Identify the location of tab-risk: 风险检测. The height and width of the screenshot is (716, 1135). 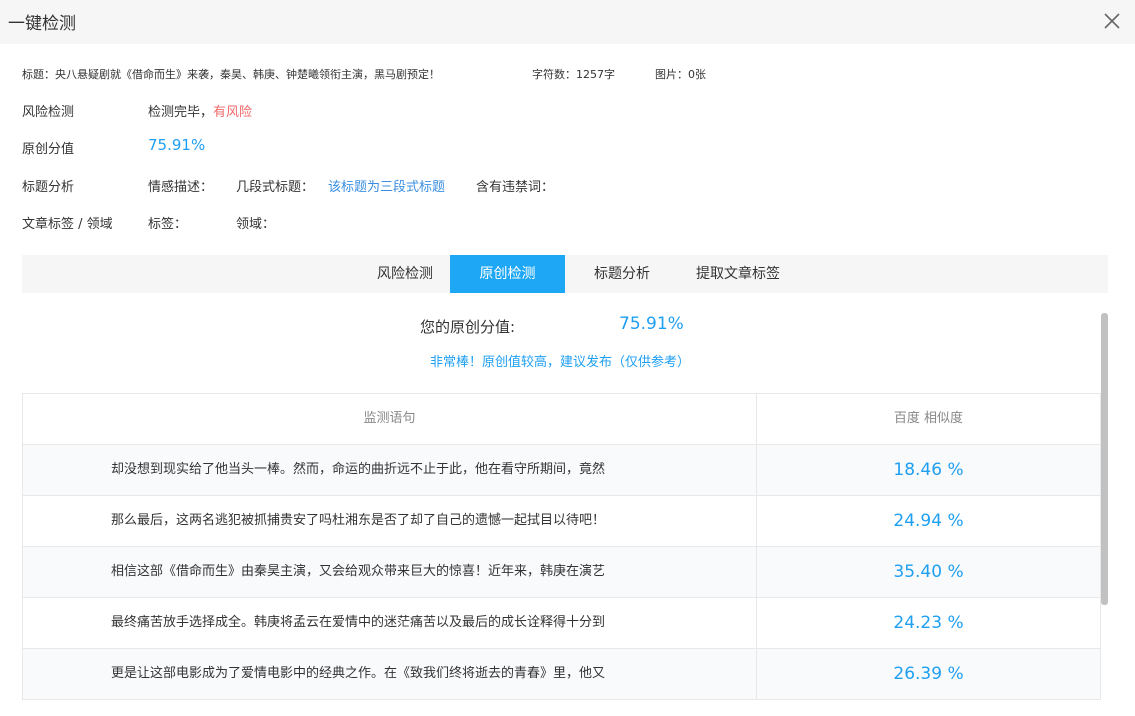
(405, 274).